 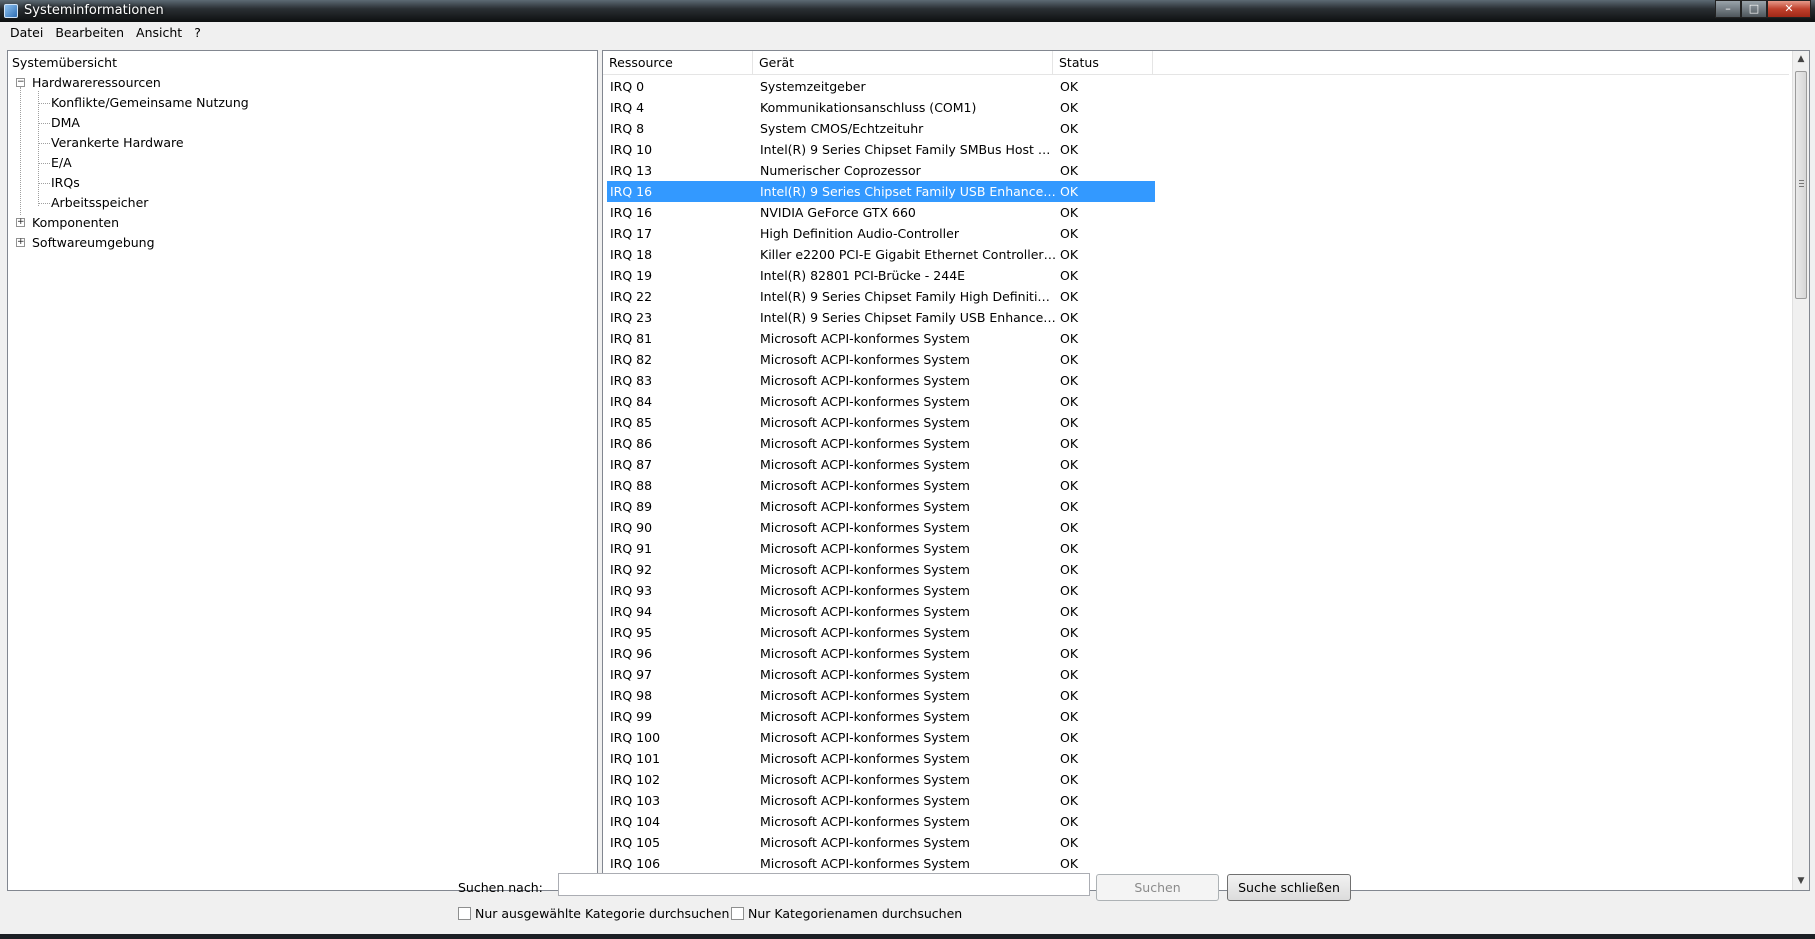 I want to click on table-row: IRQ 4 Kommunikationsanschluss (COM1) OK, so click(x=1197, y=107).